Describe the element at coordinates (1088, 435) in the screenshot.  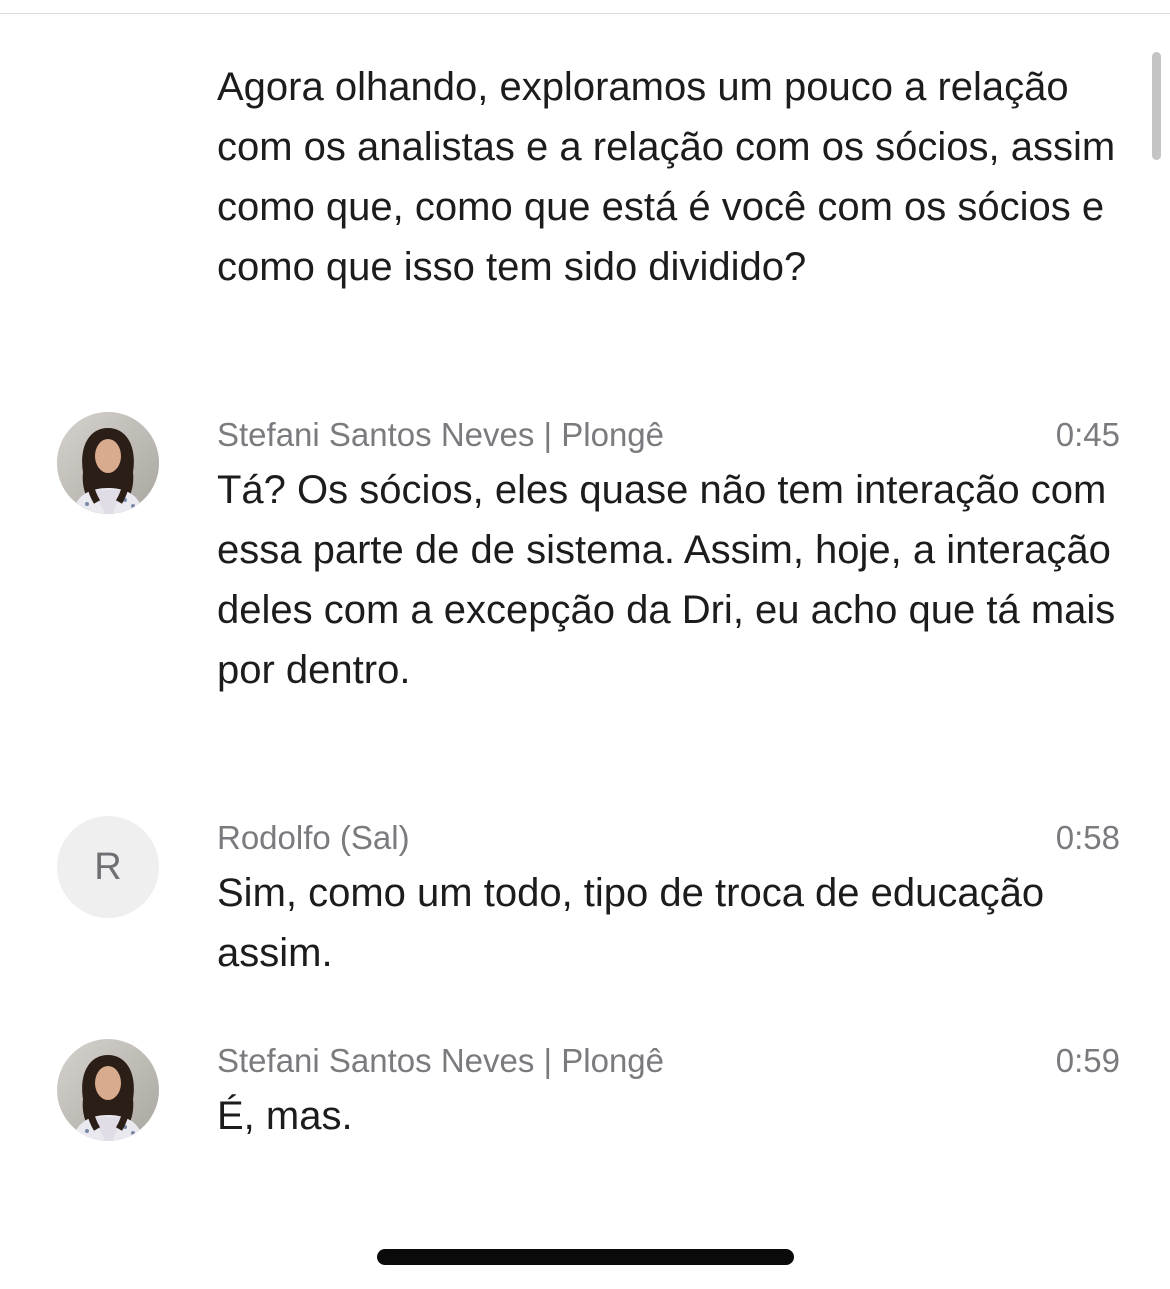
I see `timestamp: 0:45` at that location.